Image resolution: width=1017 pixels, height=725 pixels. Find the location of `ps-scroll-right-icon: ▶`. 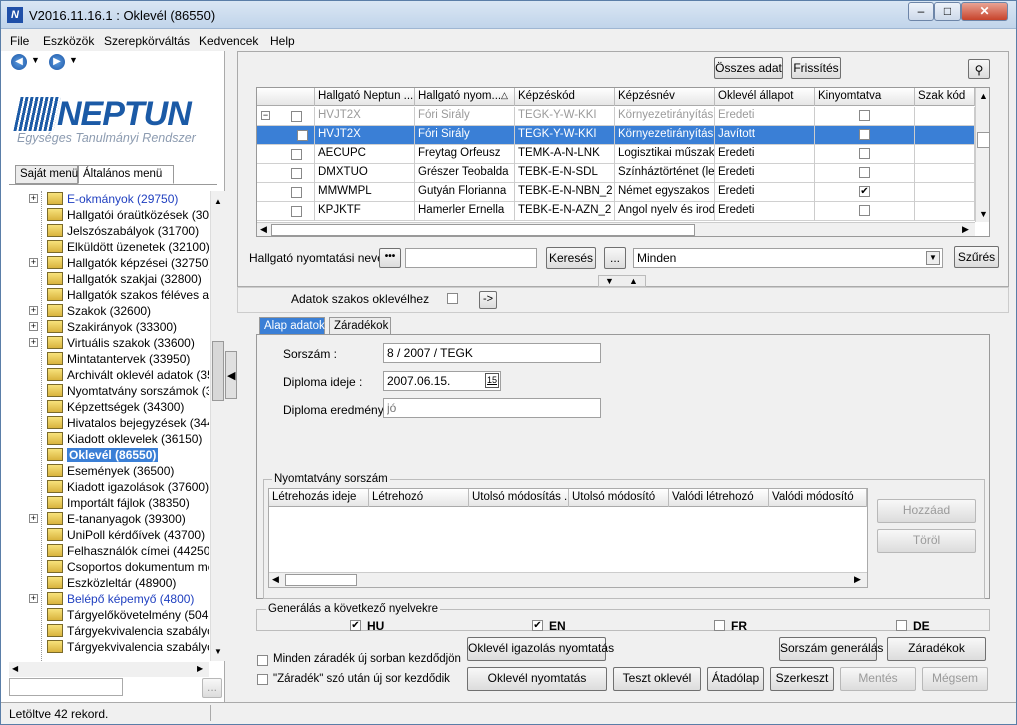

ps-scroll-right-icon: ▶ is located at coordinates (857, 579).